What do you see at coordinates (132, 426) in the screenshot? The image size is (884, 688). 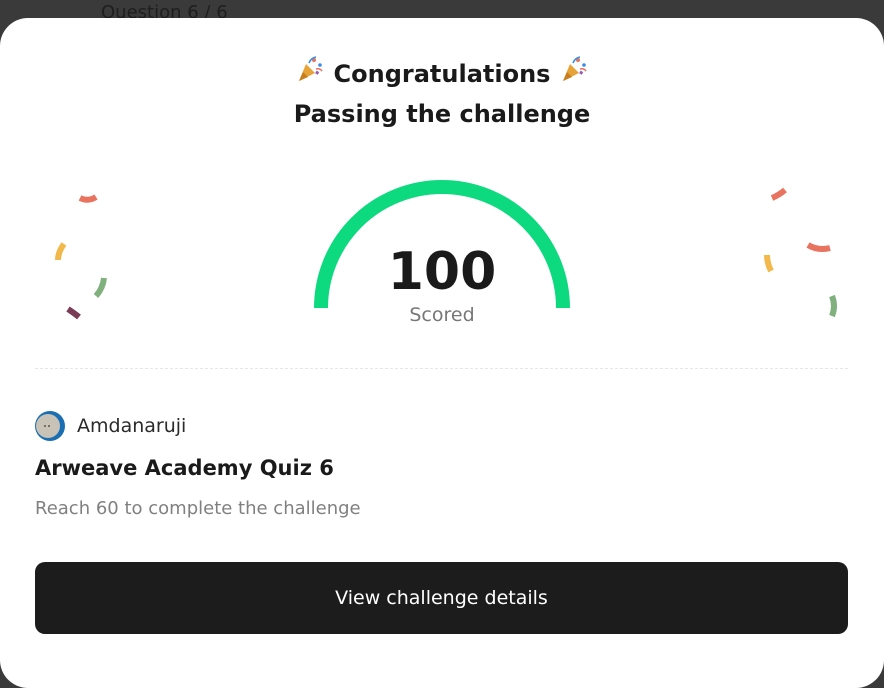 I see `author-name: Amdanaruji` at bounding box center [132, 426].